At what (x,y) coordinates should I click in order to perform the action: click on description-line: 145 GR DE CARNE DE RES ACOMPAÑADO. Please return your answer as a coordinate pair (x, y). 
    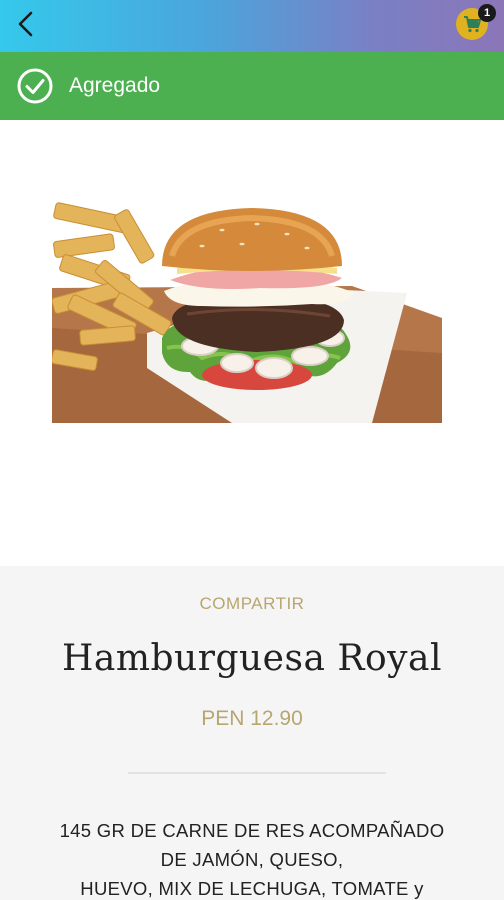
    Looking at the image, I should click on (252, 830).